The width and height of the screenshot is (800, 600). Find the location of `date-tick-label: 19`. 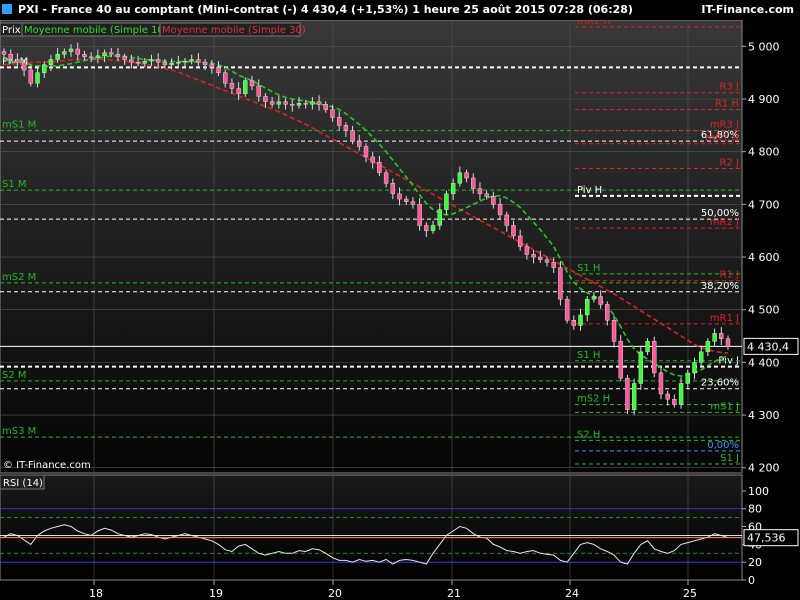

date-tick-label: 19 is located at coordinates (216, 593).